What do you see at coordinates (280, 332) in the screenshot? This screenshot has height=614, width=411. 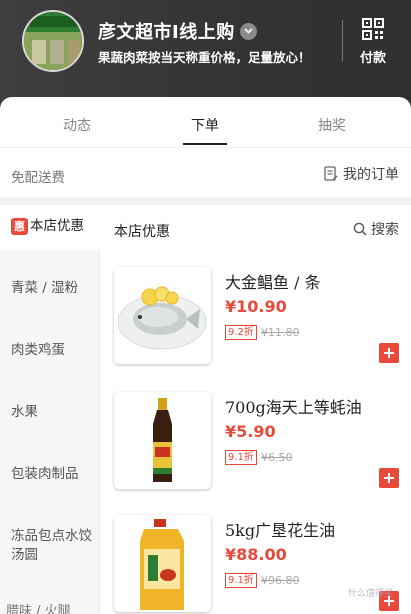 I see `original-price: ¥11.80` at bounding box center [280, 332].